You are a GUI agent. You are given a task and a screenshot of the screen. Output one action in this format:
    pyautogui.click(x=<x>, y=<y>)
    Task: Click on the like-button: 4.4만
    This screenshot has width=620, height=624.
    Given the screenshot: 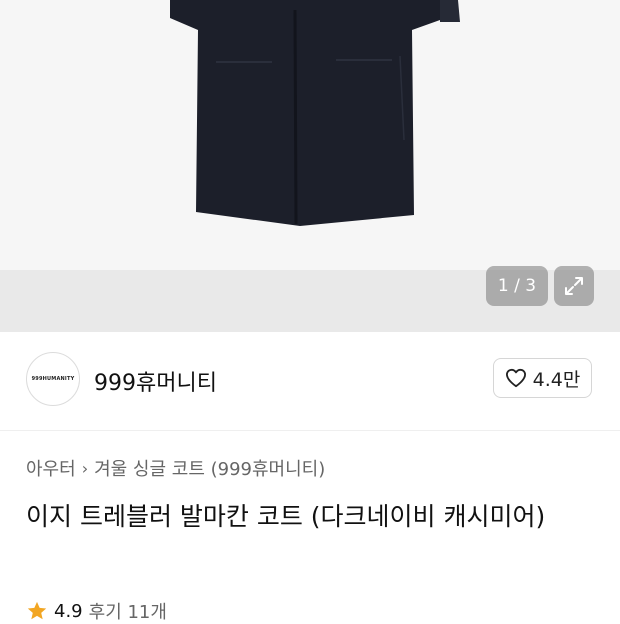 What is the action you would take?
    pyautogui.click(x=542, y=378)
    